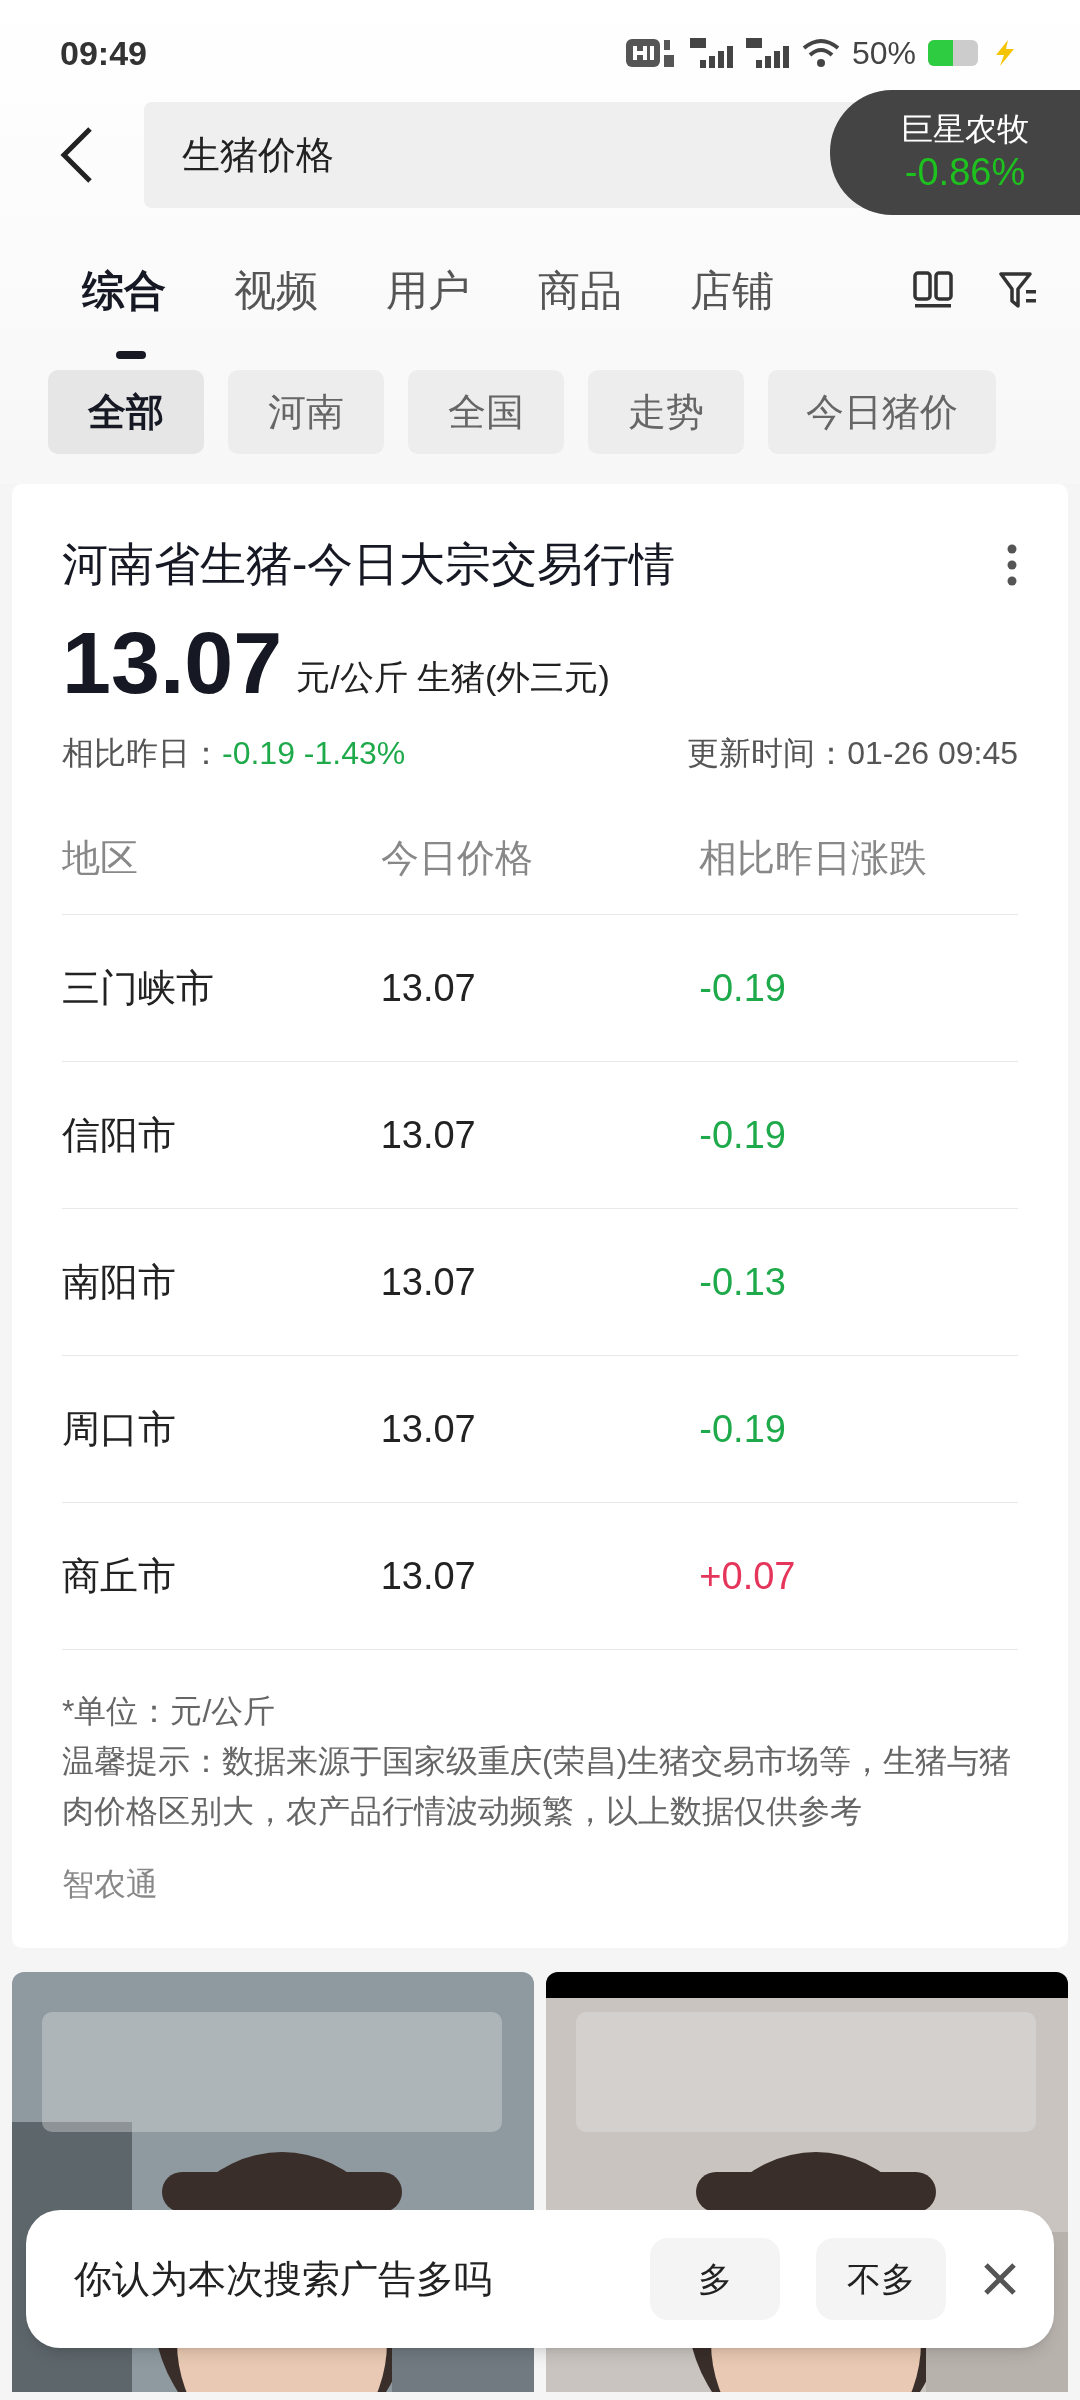  Describe the element at coordinates (486, 412) in the screenshot. I see `filter-chip: 全国` at that location.